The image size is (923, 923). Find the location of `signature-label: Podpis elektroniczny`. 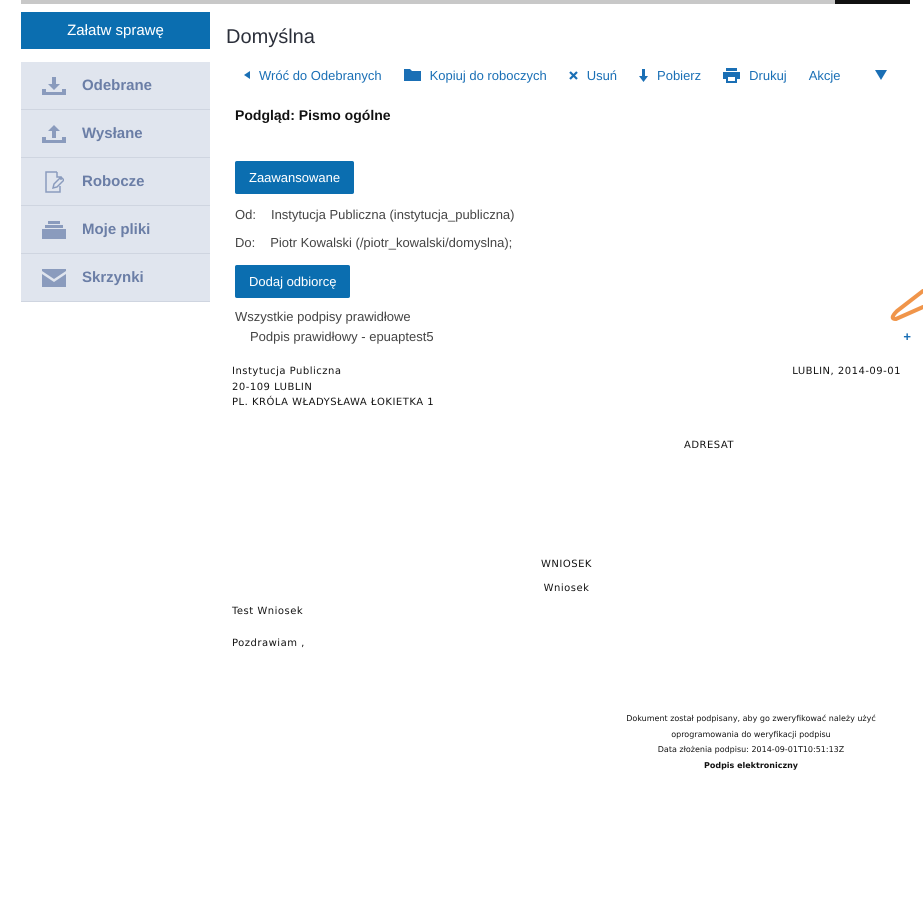

signature-label: Podpis elektroniczny is located at coordinates (751, 766).